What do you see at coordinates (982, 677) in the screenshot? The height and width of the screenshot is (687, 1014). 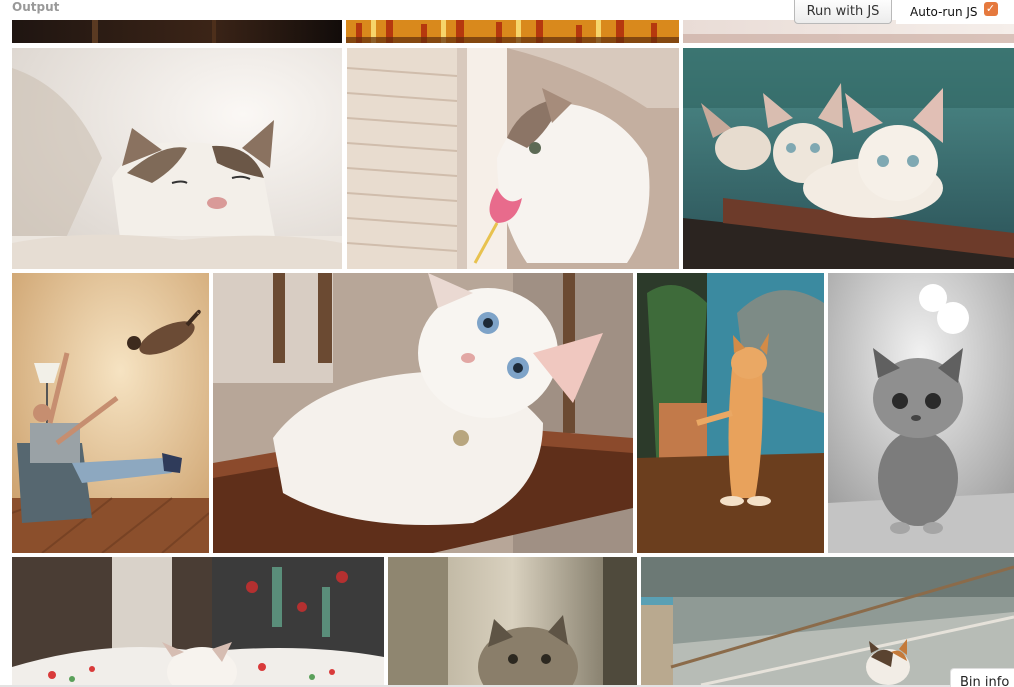 I see `bin-info-button: Bin info` at bounding box center [982, 677].